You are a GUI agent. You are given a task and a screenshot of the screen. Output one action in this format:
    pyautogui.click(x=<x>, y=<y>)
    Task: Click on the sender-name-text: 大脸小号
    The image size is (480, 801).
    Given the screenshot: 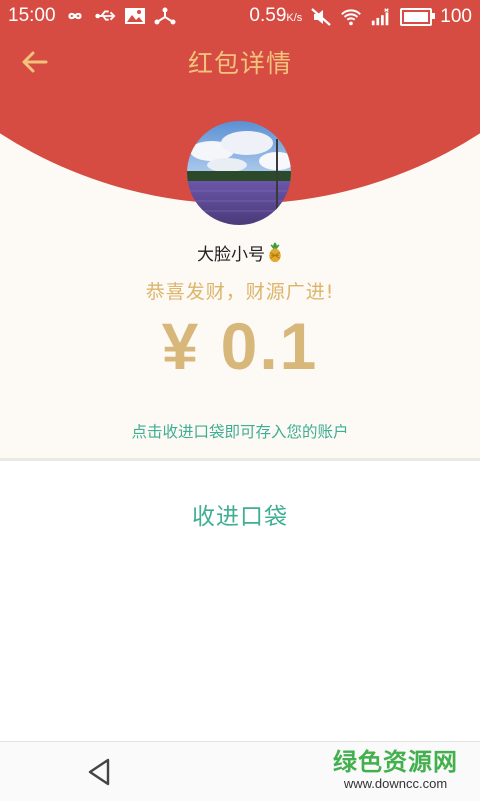 What is the action you would take?
    pyautogui.click(x=231, y=255)
    